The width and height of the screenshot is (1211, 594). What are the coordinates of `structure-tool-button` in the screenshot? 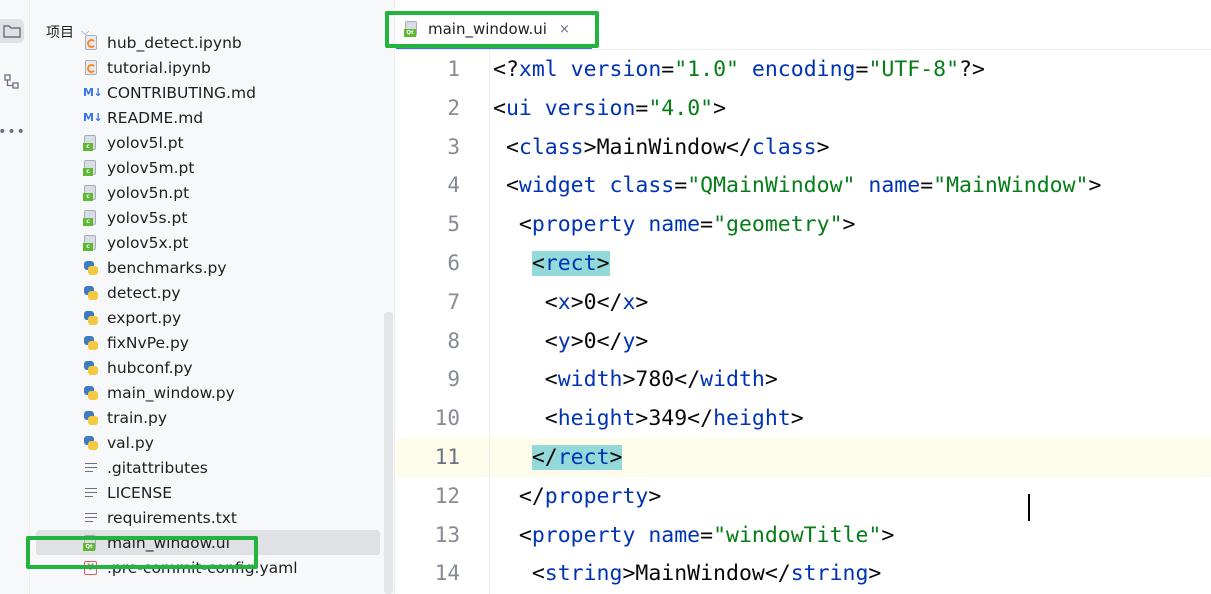 It's located at (12, 82).